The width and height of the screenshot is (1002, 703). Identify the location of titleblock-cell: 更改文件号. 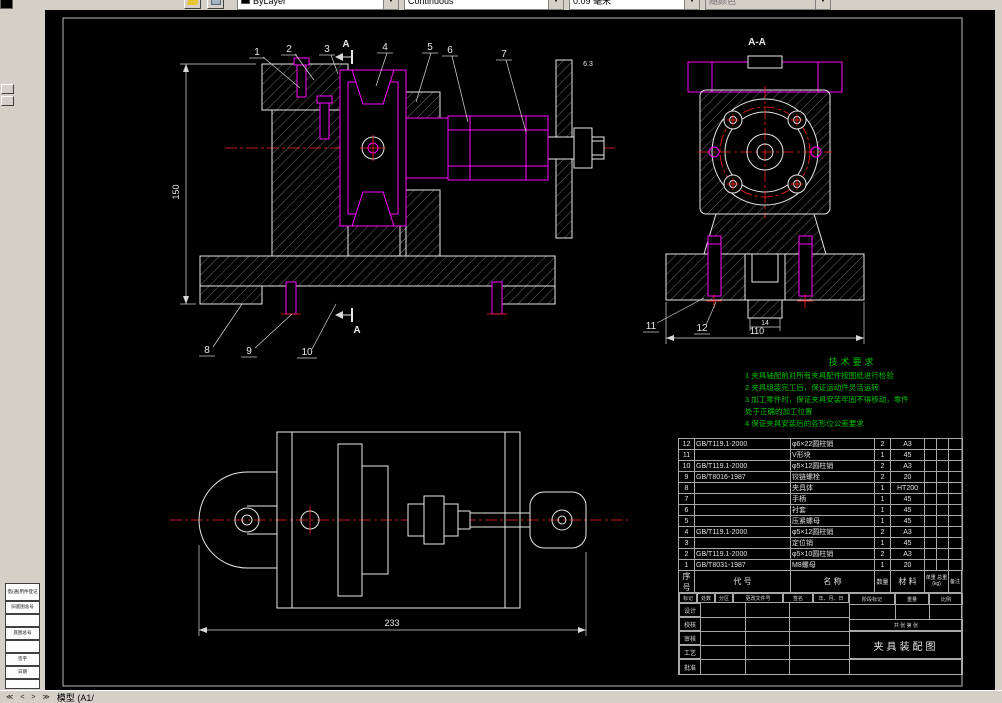
(758, 598).